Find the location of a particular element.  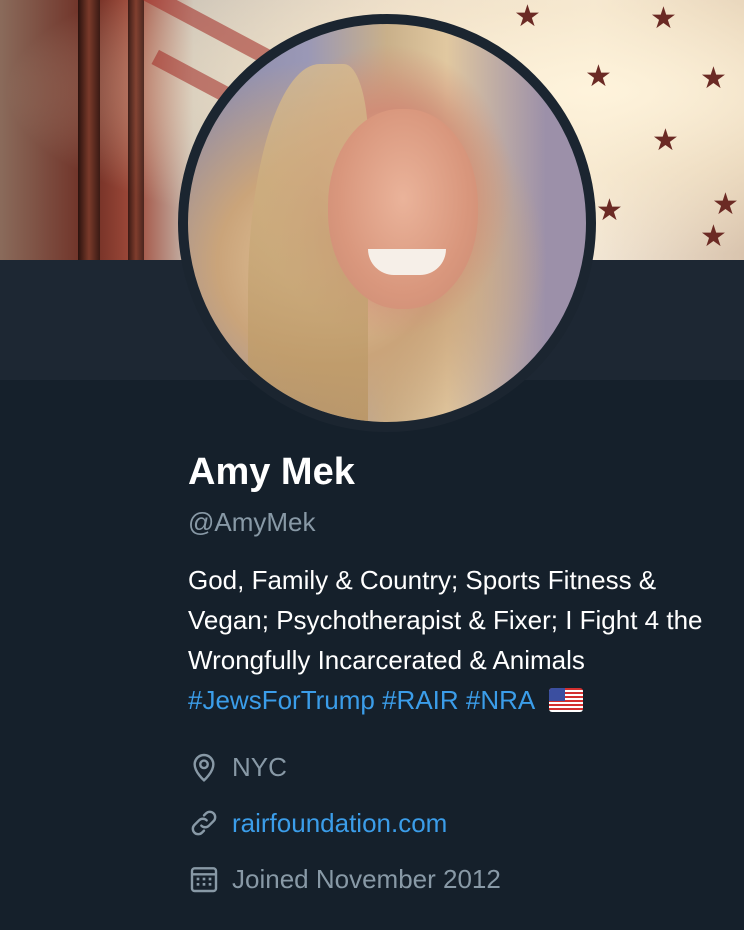

profile-joined: Joined November 2012 is located at coordinates (458, 879).